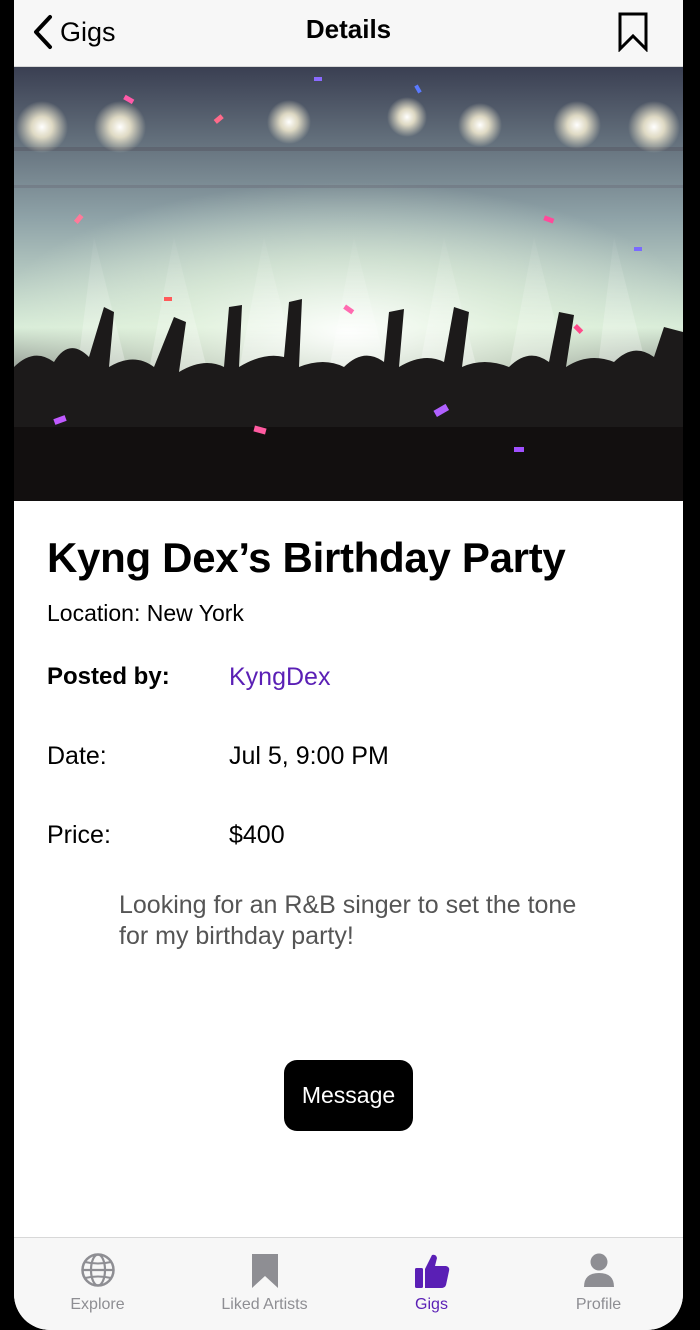 The width and height of the screenshot is (700, 1330). I want to click on bookmark-button, so click(633, 32).